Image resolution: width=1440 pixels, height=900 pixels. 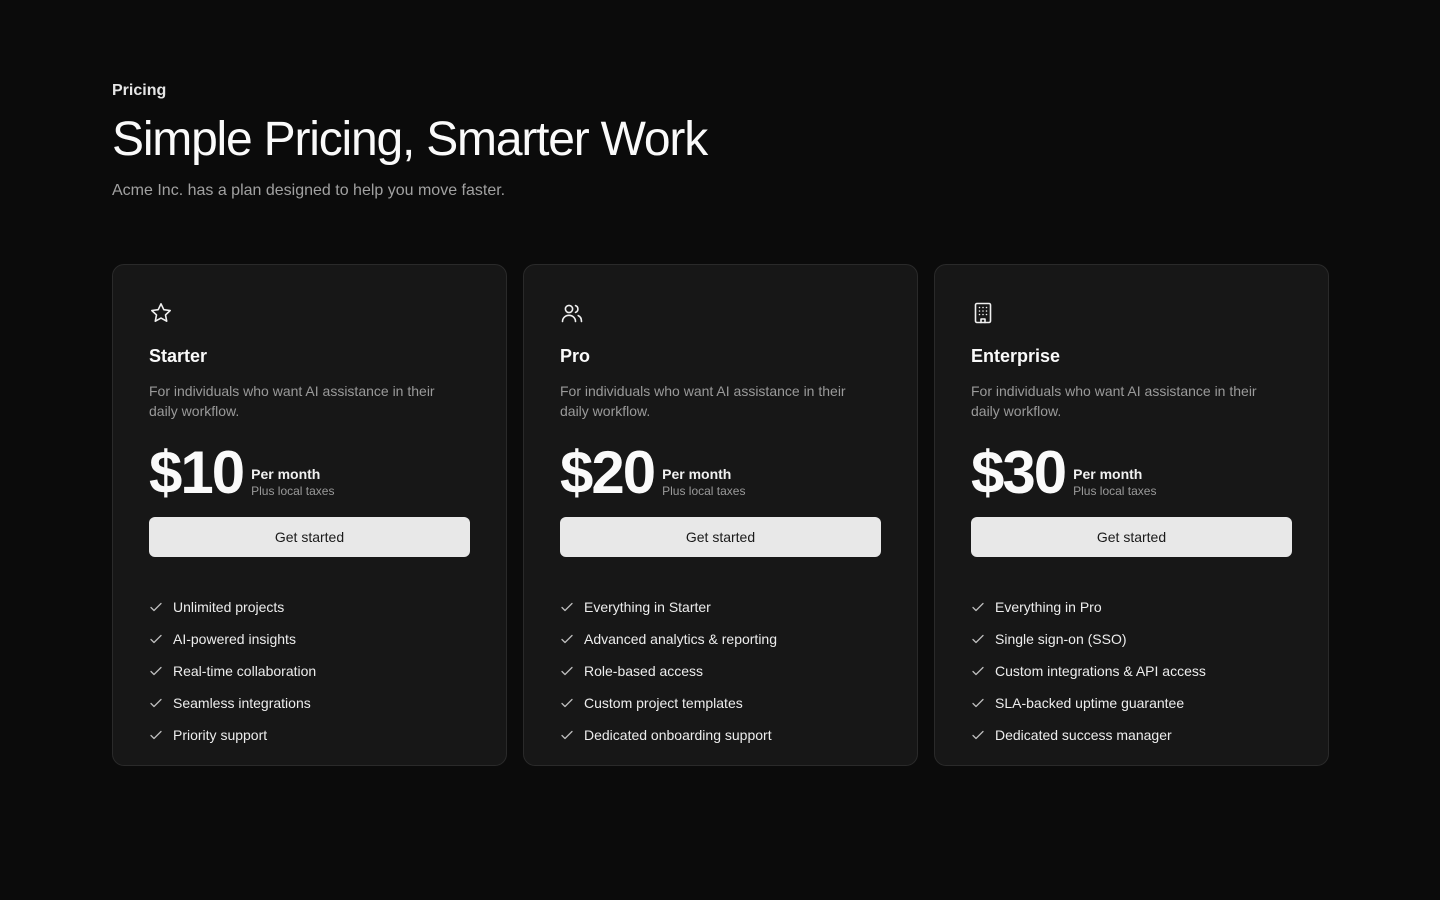 I want to click on feature-label: Dedicated onboarding support, so click(x=678, y=735).